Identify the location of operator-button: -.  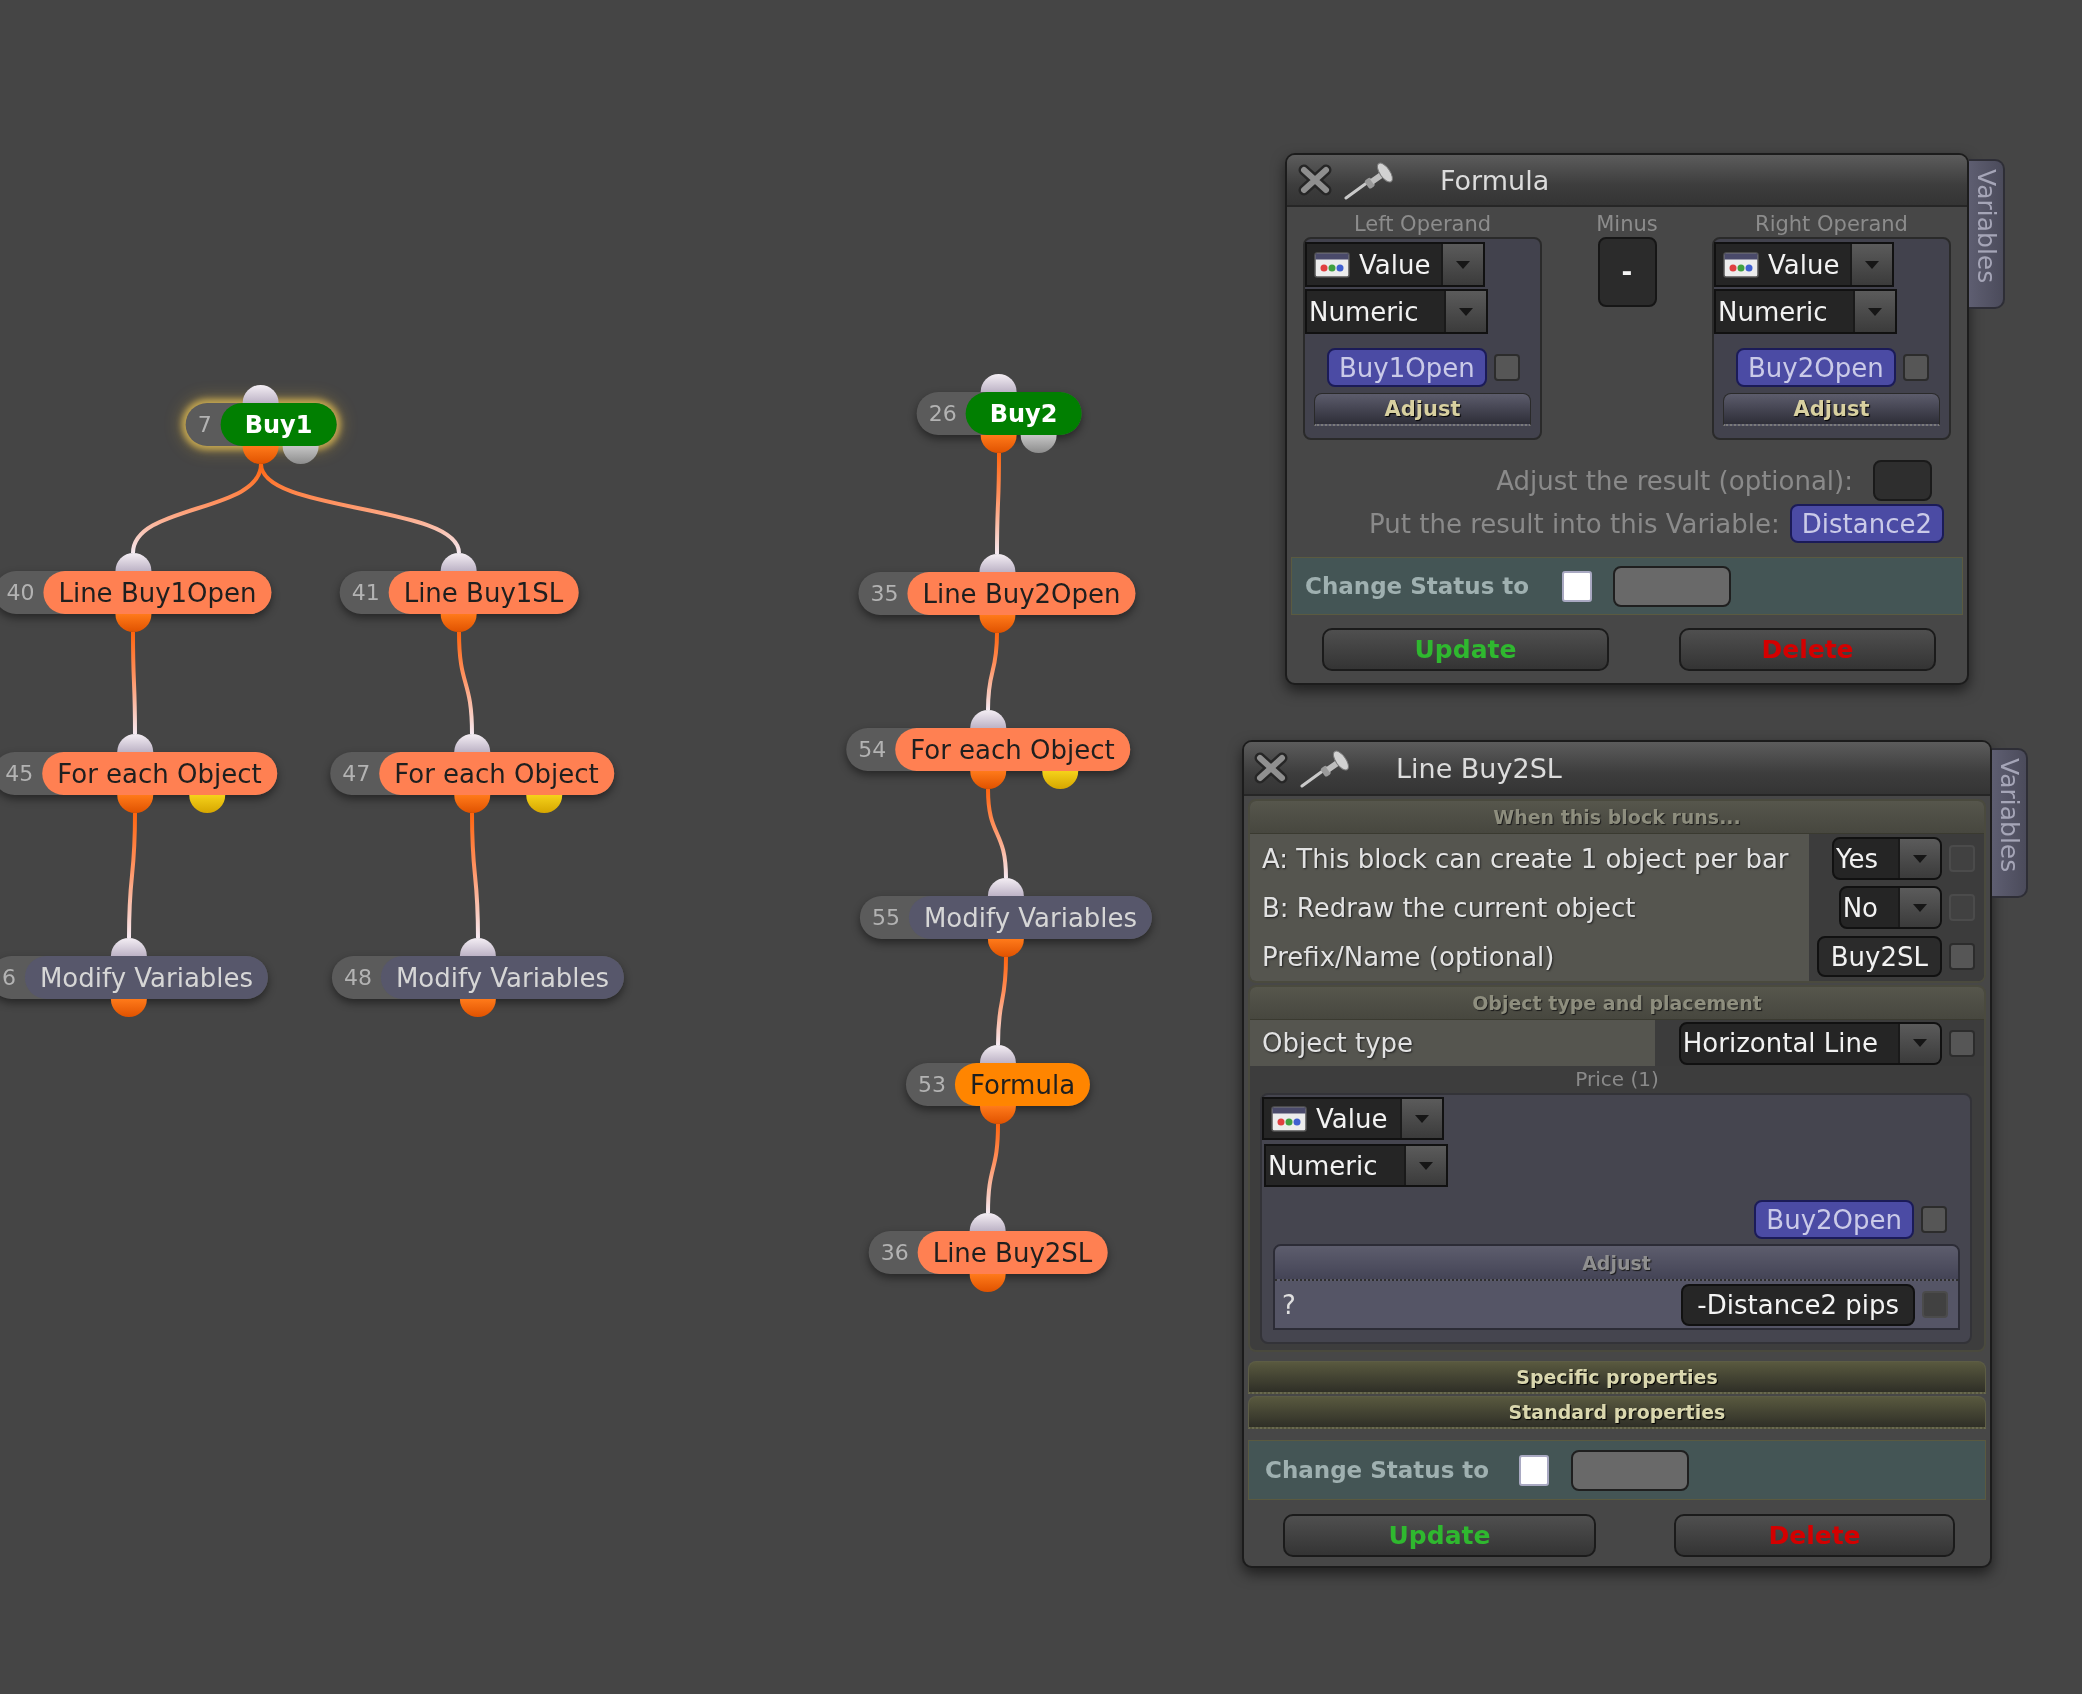
(1627, 272).